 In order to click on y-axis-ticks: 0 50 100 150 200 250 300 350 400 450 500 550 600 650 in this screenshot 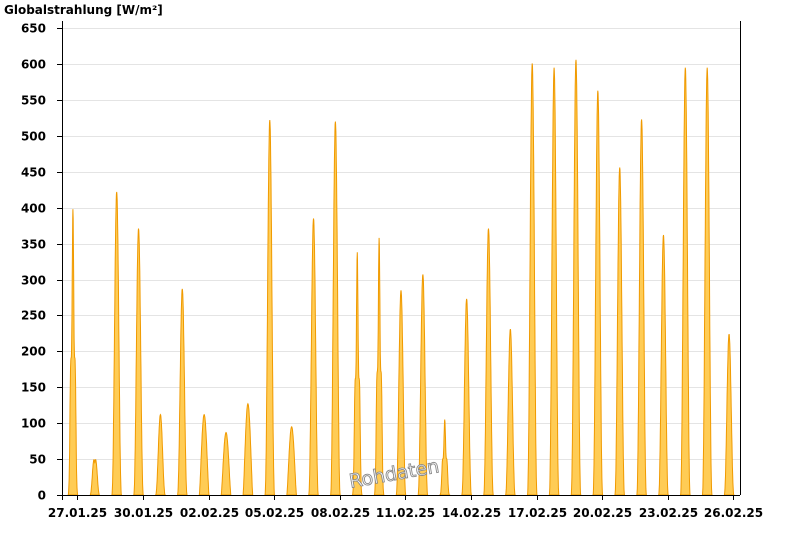, I will do `click(41, 262)`.